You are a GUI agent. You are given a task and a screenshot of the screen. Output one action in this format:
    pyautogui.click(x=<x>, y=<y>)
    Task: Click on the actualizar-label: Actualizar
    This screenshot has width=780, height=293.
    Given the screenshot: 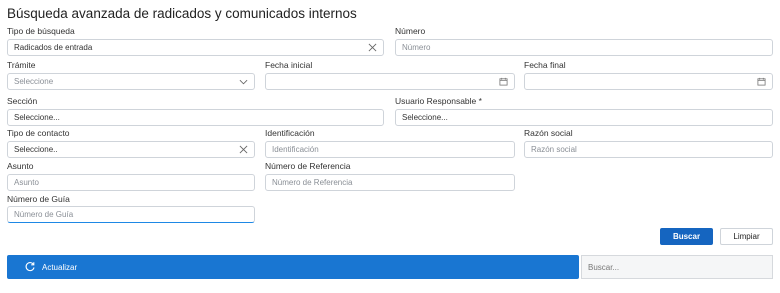 What is the action you would take?
    pyautogui.click(x=60, y=267)
    